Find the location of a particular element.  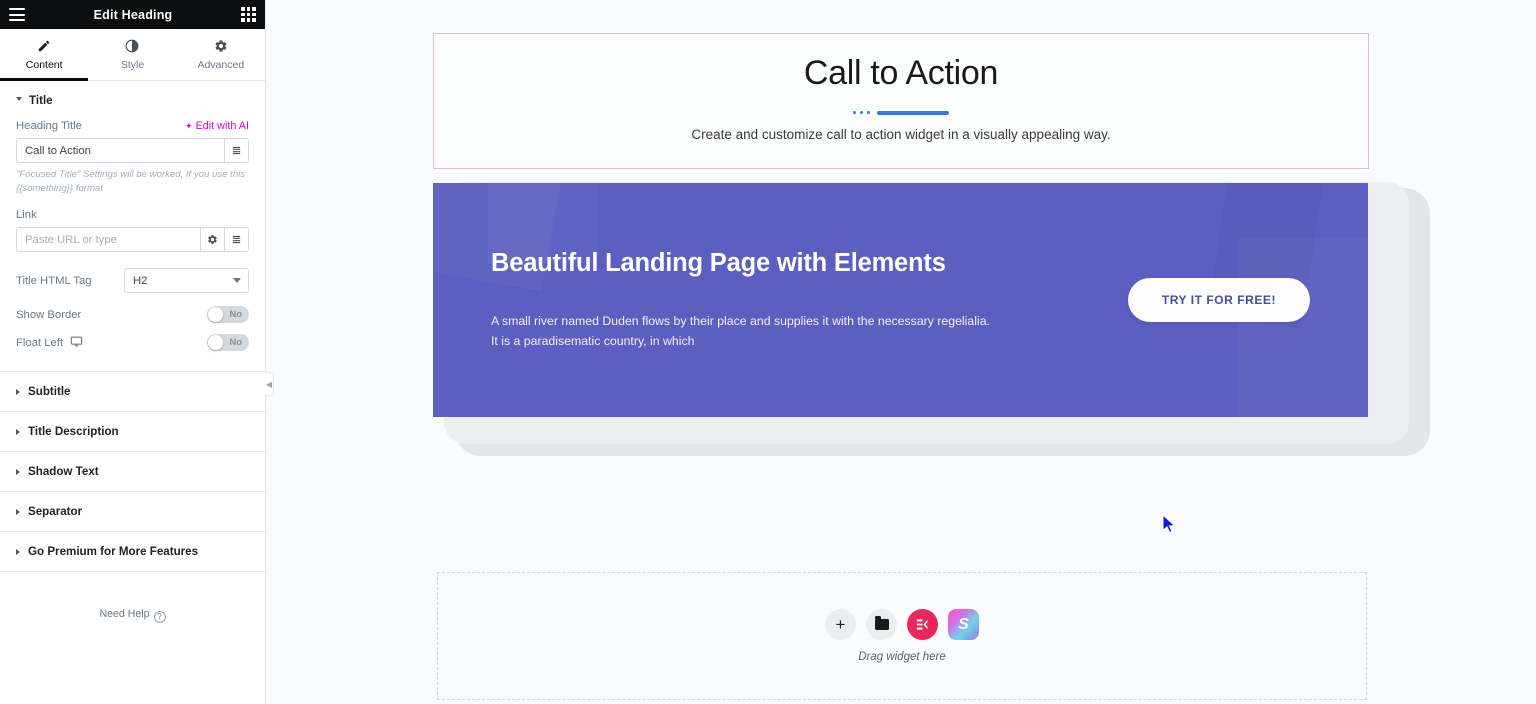

shortcode-s-icon: S is located at coordinates (963, 624).